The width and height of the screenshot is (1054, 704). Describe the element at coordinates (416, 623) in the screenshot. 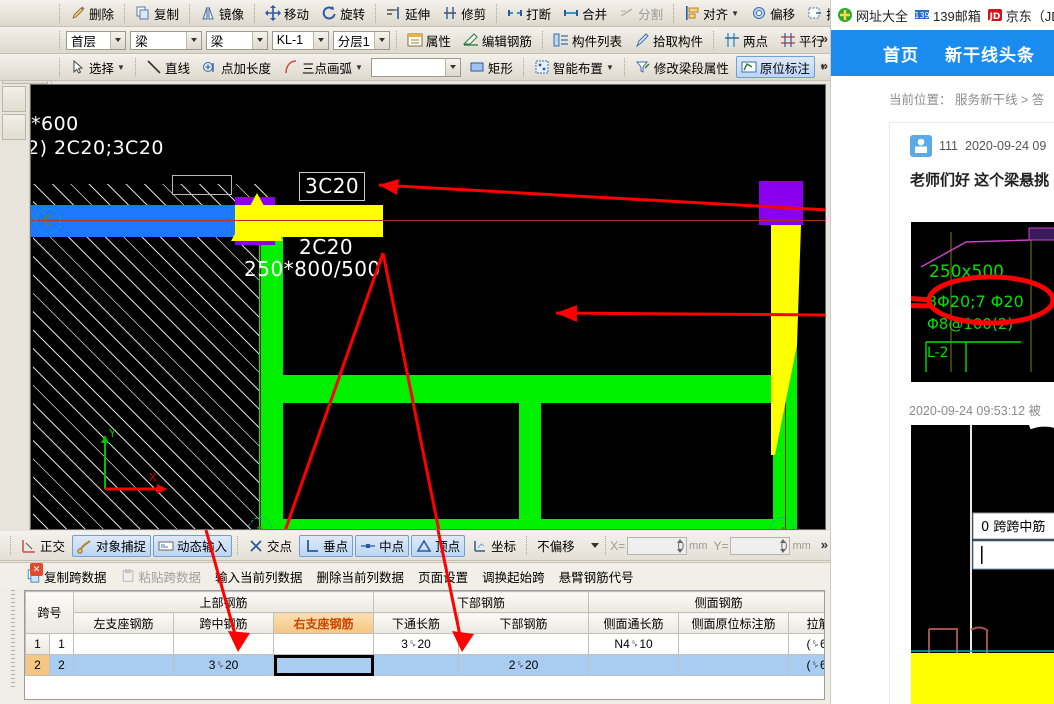

I see `col-bottom-through-rebar: 下通长筋` at that location.